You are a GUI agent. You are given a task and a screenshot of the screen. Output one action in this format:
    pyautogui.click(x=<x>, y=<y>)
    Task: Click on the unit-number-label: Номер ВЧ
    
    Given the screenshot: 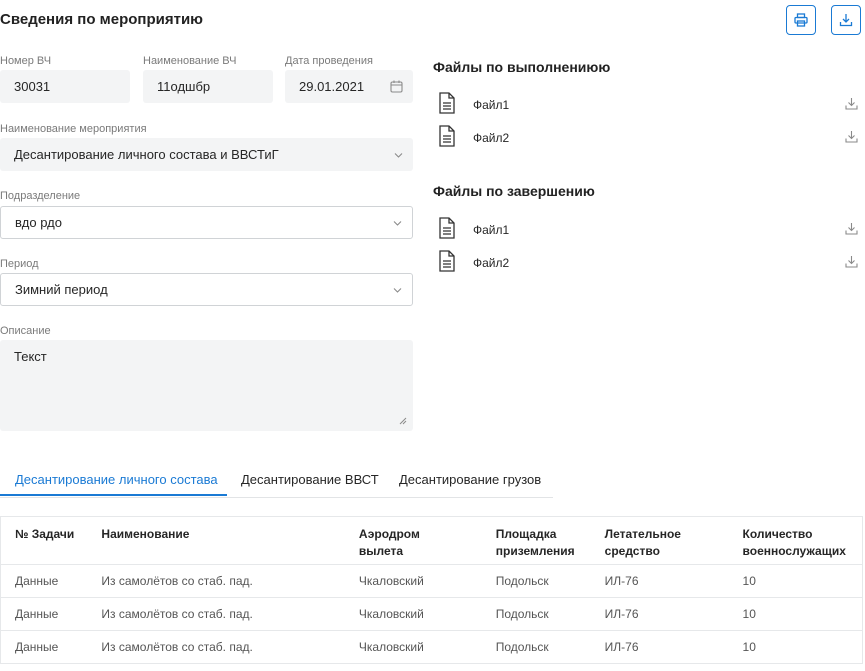 What is the action you would take?
    pyautogui.click(x=26, y=61)
    